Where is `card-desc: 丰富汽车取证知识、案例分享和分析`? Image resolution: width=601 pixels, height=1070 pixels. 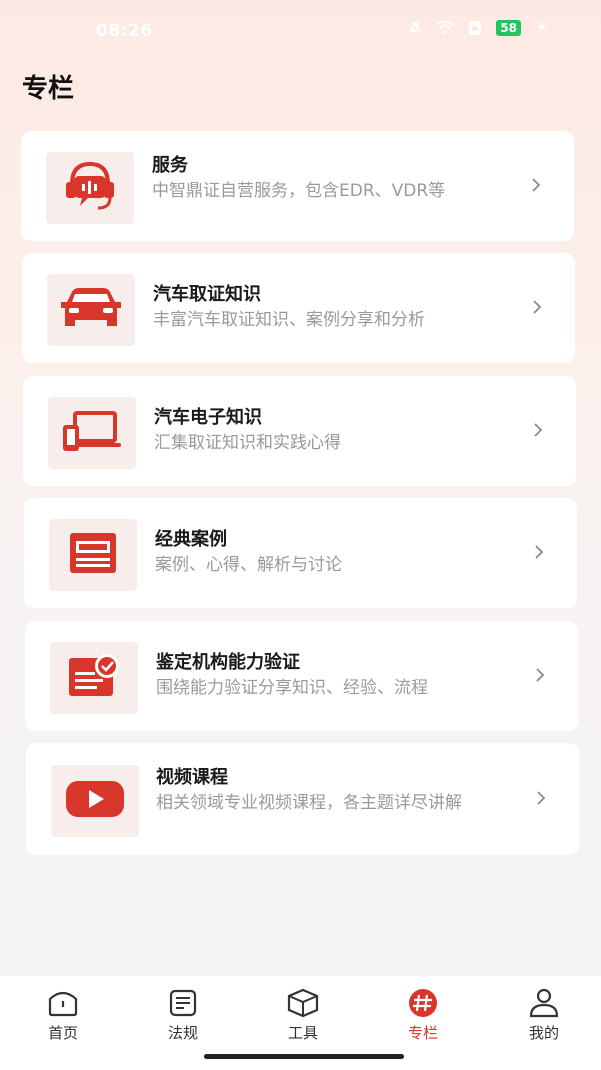 card-desc: 丰富汽车取证知识、案例分享和分析 is located at coordinates (289, 320).